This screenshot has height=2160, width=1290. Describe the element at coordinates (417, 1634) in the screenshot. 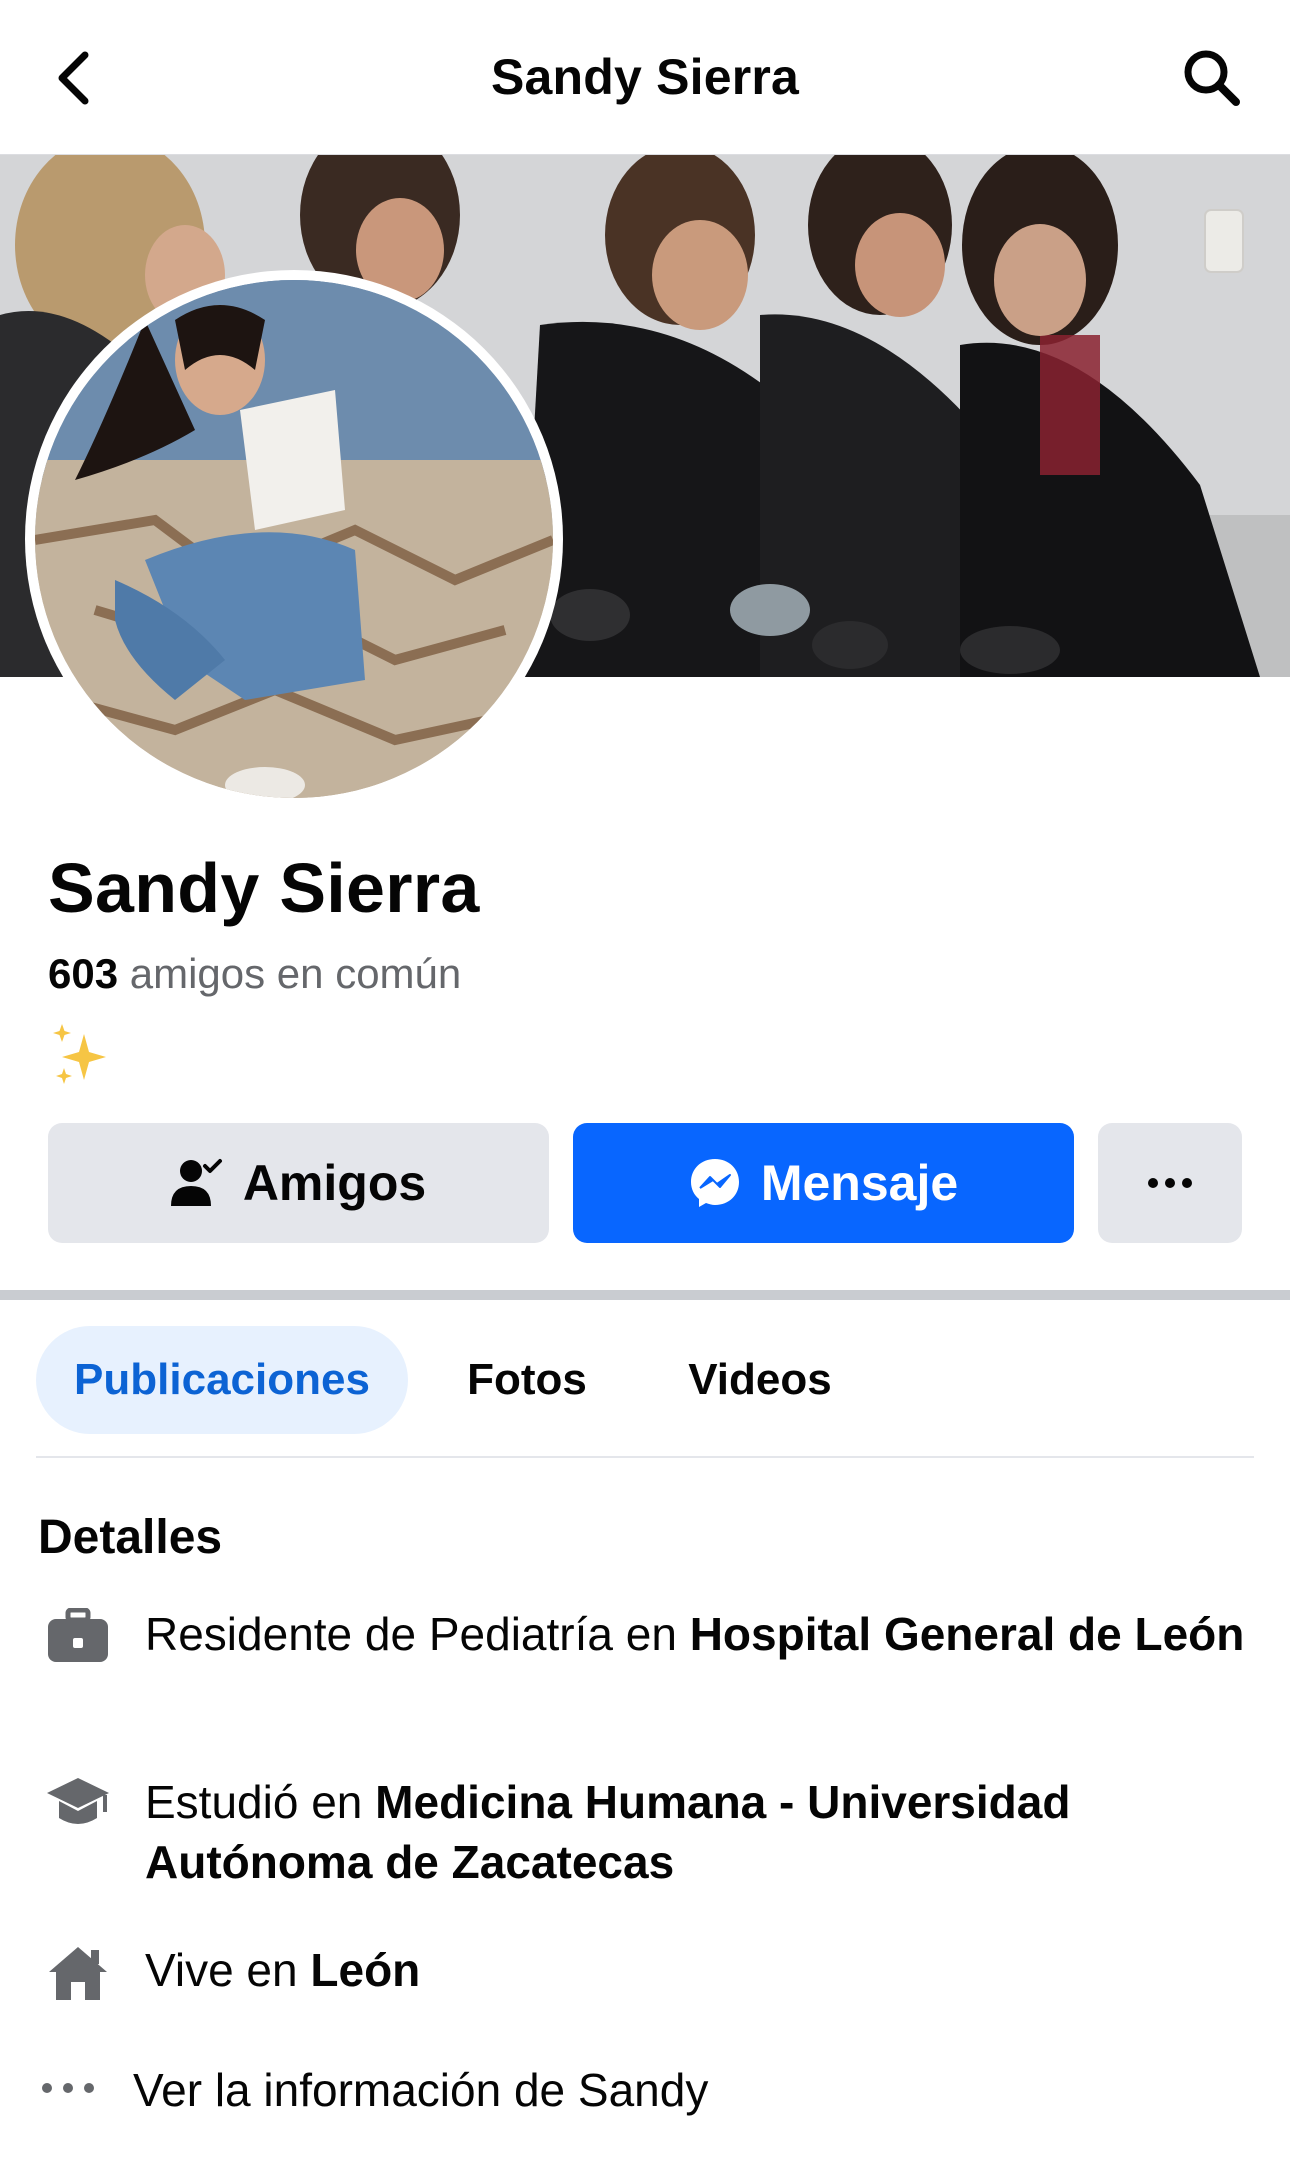

I see `detail-work-prefix: Residente de Pediatría en` at that location.